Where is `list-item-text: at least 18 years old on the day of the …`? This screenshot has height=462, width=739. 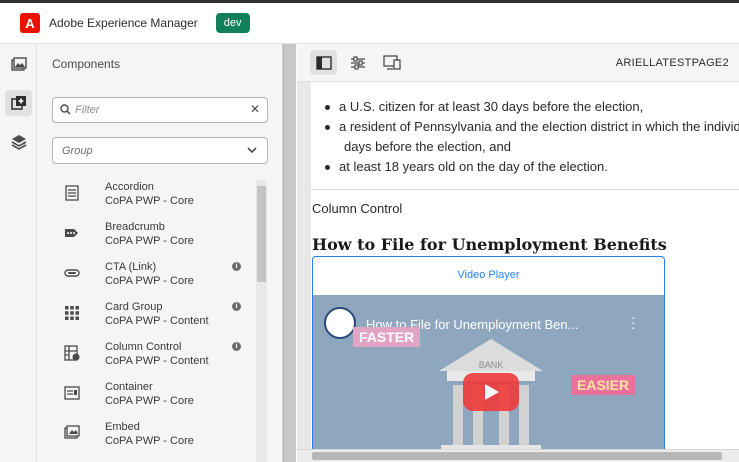 list-item-text: at least 18 years old on the day of the … is located at coordinates (473, 166).